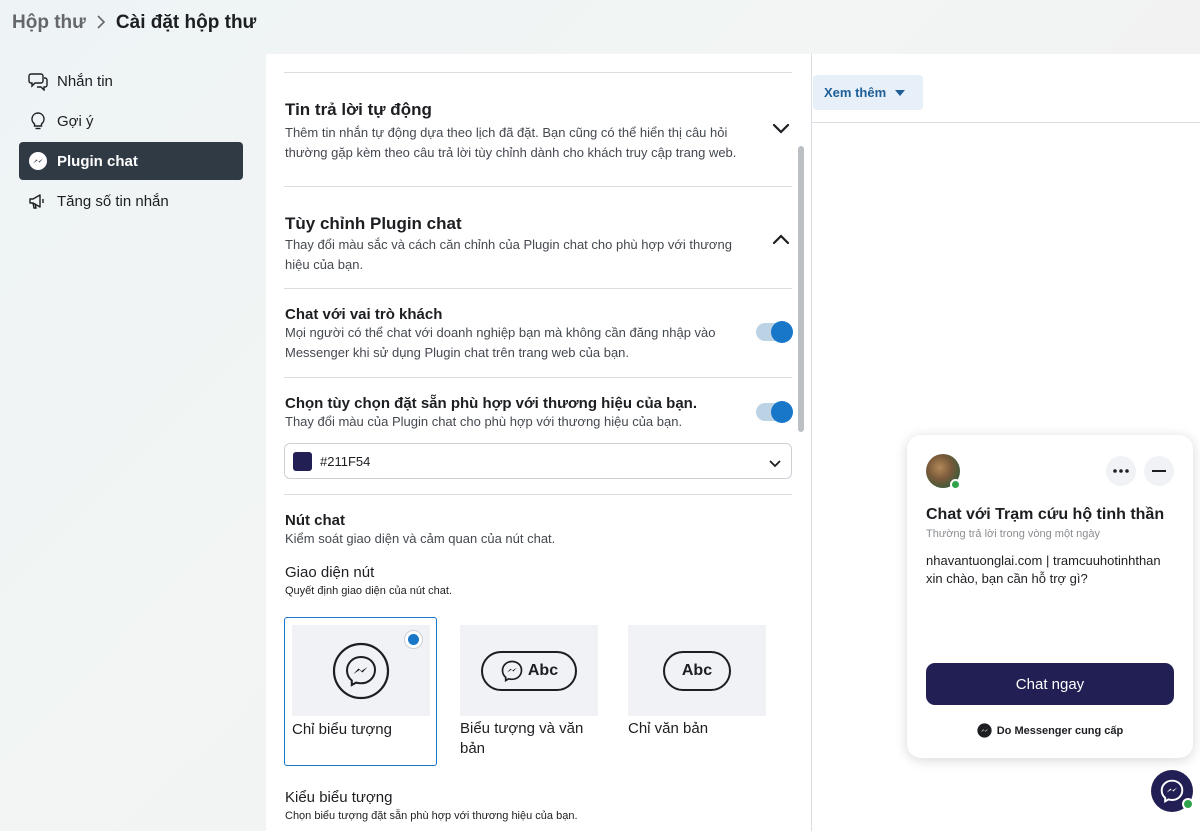 This screenshot has width=1200, height=831. I want to click on chevron-right-icon, so click(101, 23).